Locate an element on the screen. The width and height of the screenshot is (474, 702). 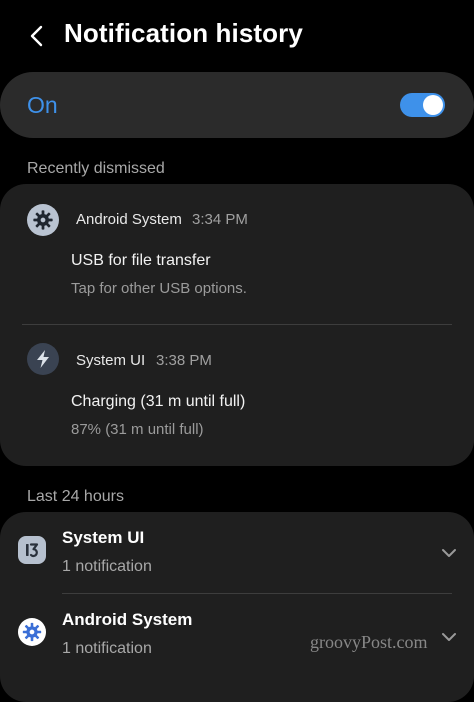
notification-title: USB for file transfer is located at coordinates (141, 260).